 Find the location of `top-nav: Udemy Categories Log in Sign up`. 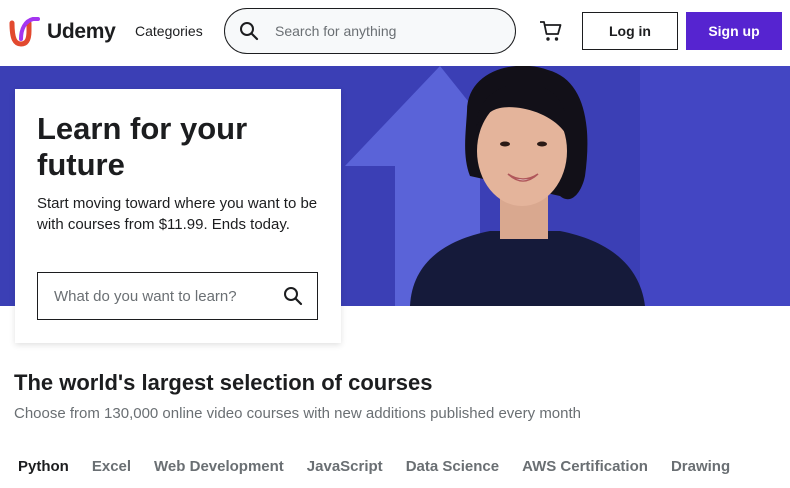

top-nav: Udemy Categories Log in Sign up is located at coordinates (395, 32).